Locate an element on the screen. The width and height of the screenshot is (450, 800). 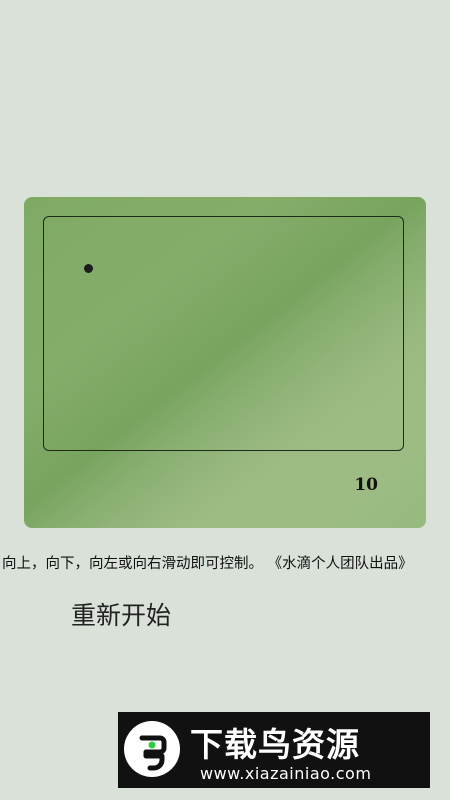
instructions-text: 向上，向下，向左或向右滑动即可控制。 《水滴个人团队出品》 is located at coordinates (207, 564).